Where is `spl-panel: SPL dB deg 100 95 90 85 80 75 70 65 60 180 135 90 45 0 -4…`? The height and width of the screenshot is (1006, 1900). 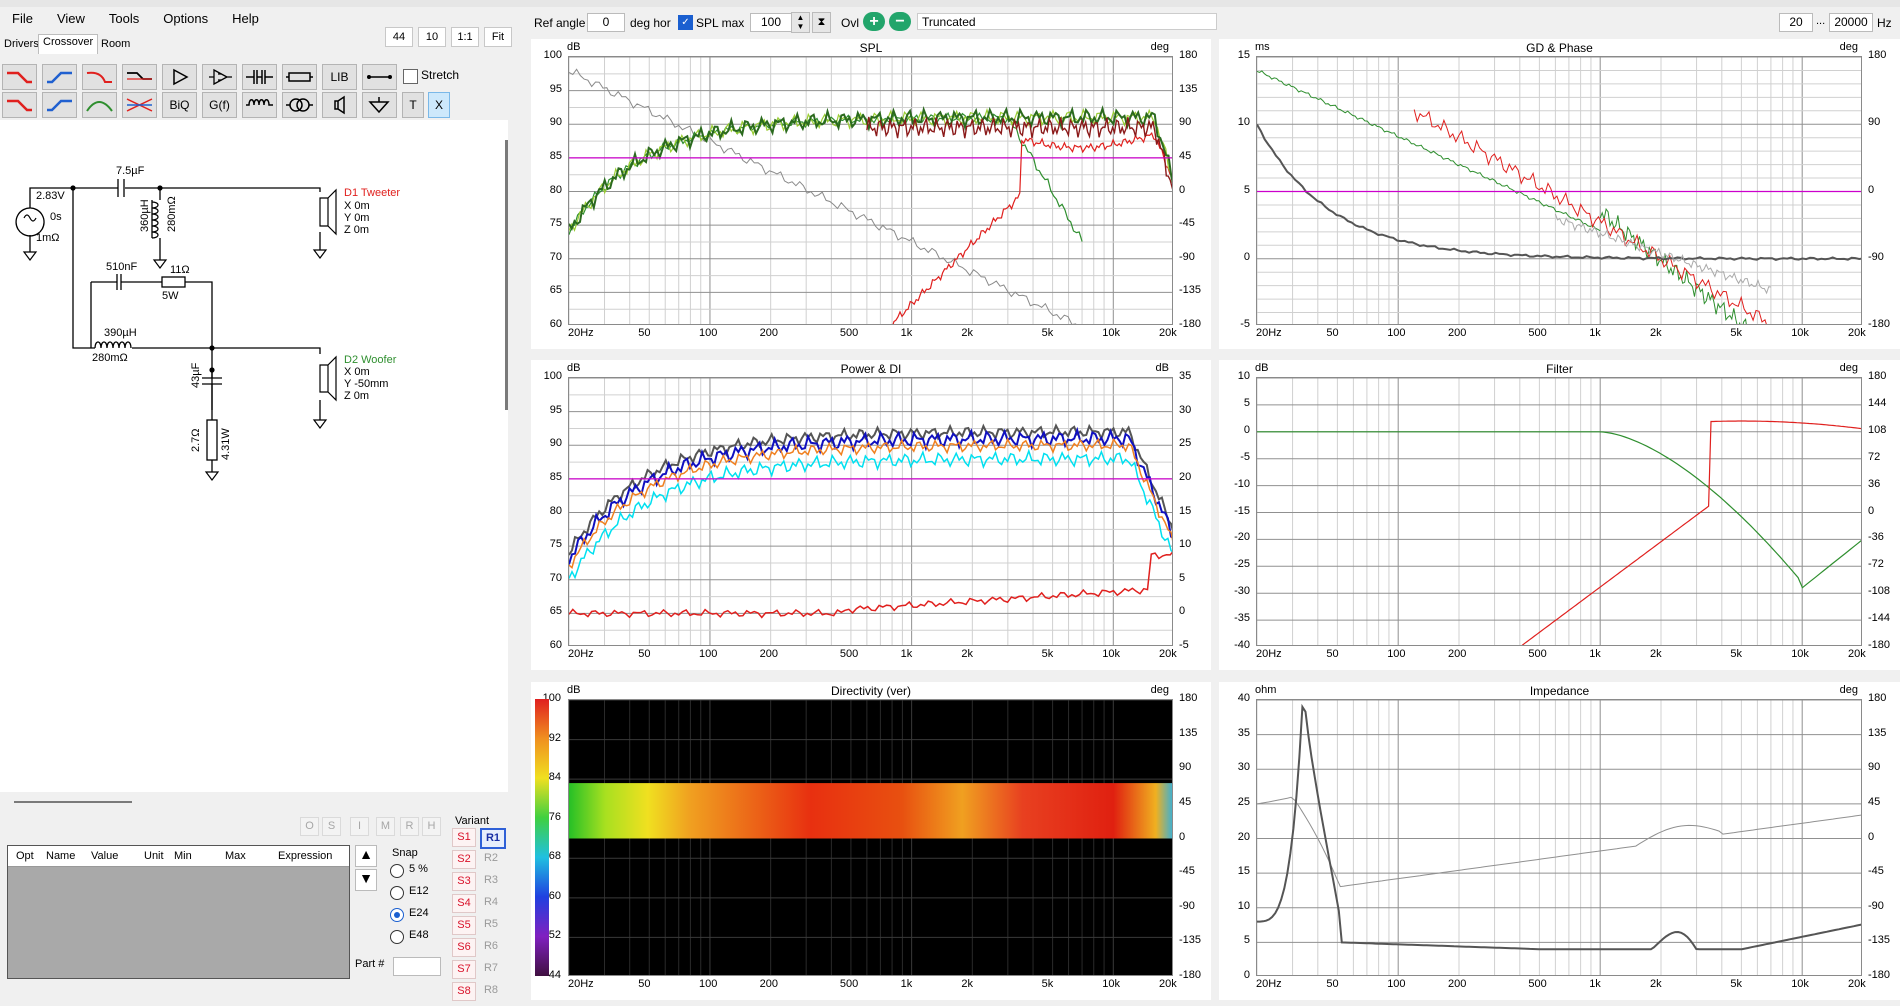 spl-panel: SPL dB deg 100 95 90 85 80 75 70 65 60 180 135 90 45 0 -4… is located at coordinates (871, 194).